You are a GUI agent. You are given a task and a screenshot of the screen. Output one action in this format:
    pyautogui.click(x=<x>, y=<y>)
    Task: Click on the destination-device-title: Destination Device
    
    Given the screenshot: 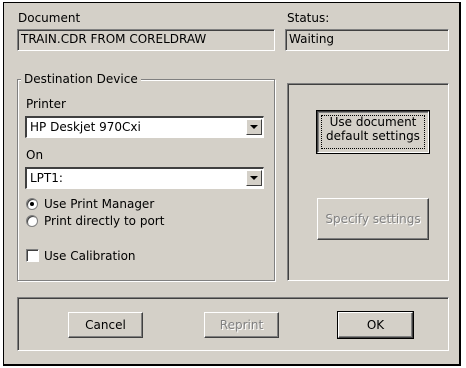 What is the action you would take?
    pyautogui.click(x=81, y=79)
    